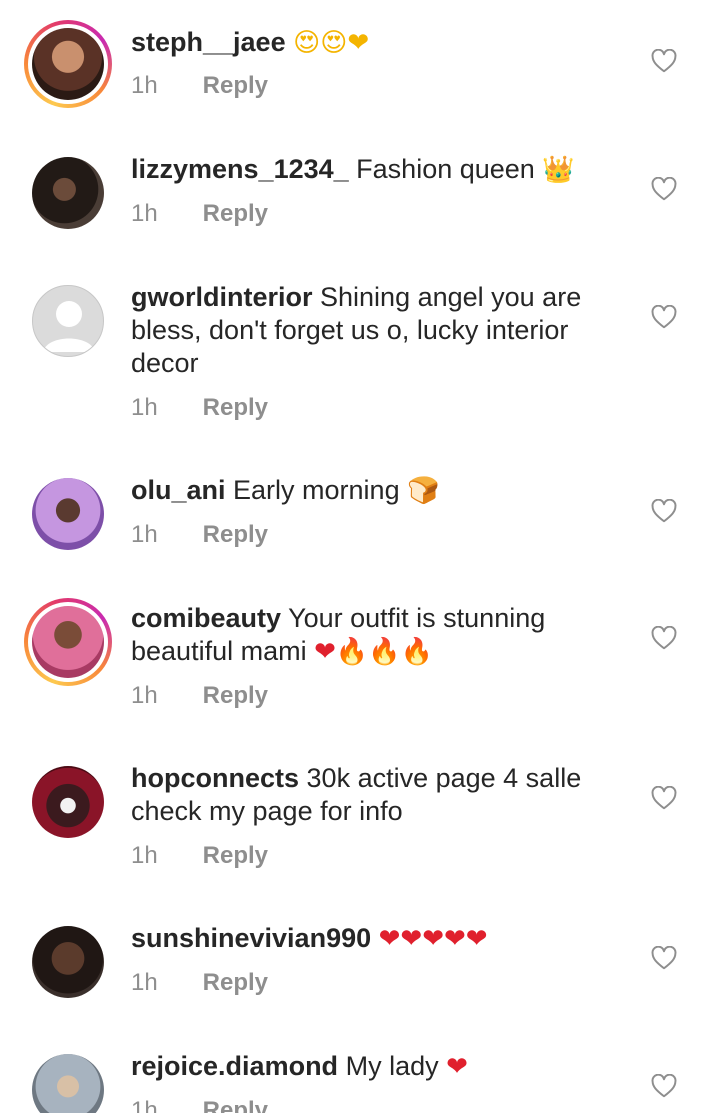 Image resolution: width=720 pixels, height=1113 pixels. Describe the element at coordinates (206, 618) in the screenshot. I see `comment-username: comibeauty` at that location.